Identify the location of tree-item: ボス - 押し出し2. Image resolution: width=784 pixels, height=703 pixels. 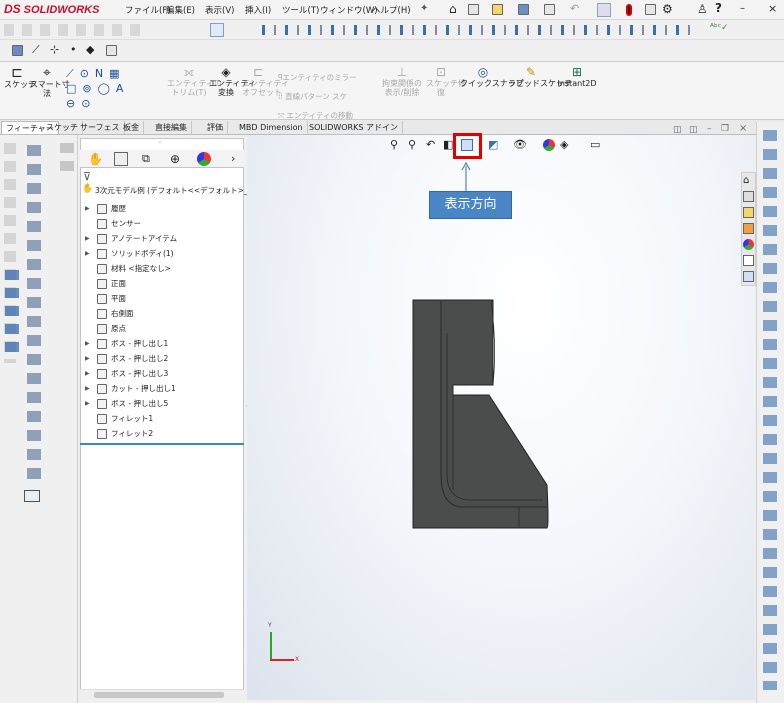
(139, 359).